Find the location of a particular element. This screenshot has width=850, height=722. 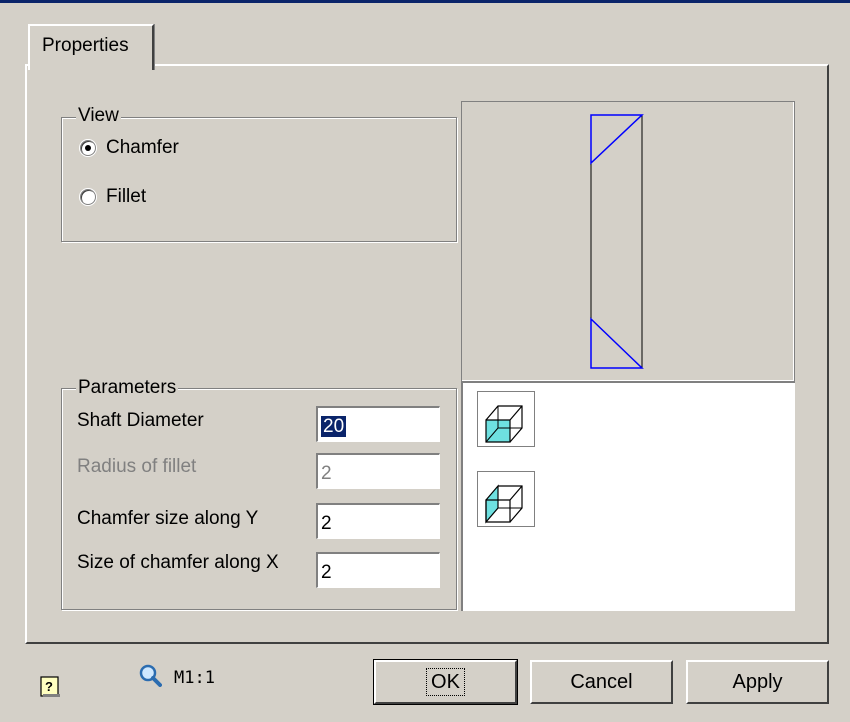

radio-chamfer-label: Chamfer is located at coordinates (142, 147).